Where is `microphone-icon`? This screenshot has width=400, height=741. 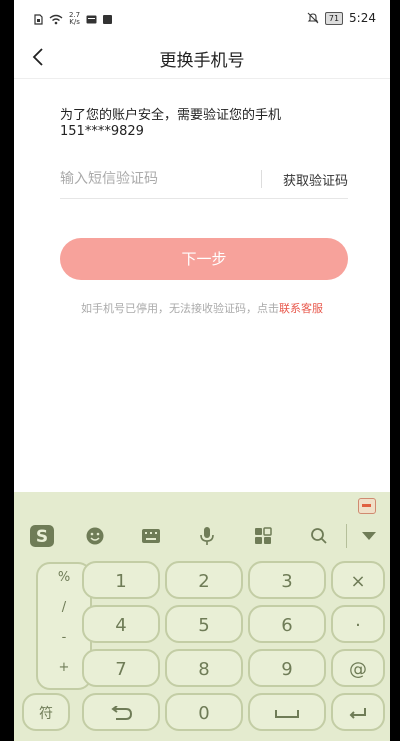
microphone-icon is located at coordinates (207, 536).